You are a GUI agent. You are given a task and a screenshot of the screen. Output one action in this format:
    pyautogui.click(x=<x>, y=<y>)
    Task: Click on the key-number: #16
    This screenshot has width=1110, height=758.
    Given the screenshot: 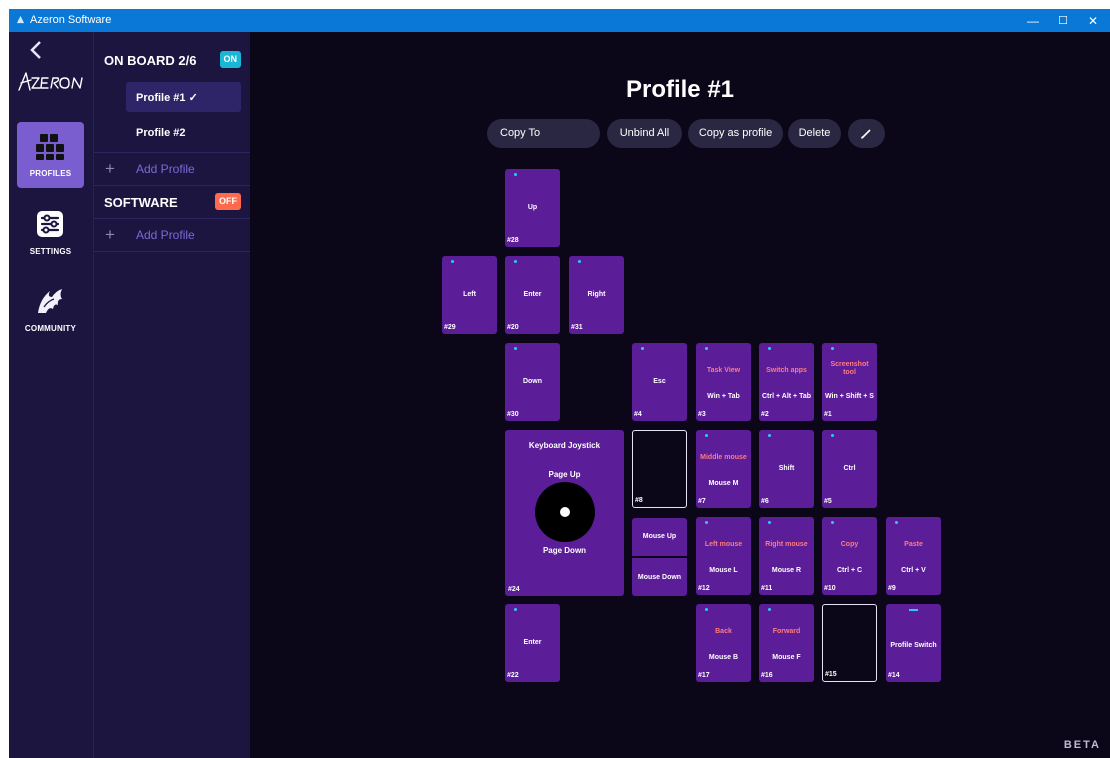 What is the action you would take?
    pyautogui.click(x=767, y=675)
    